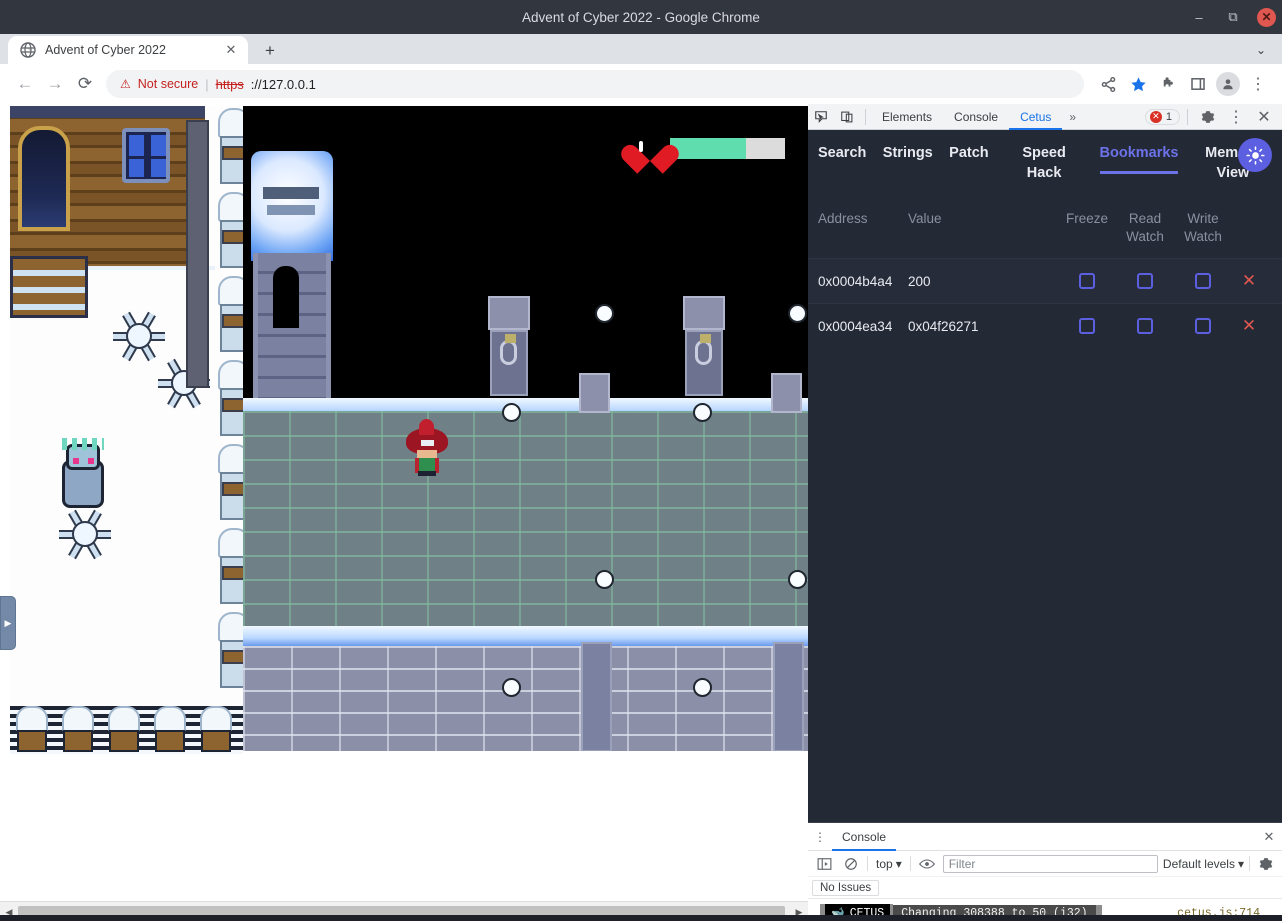  I want to click on freeze-checkbox-cell, so click(1087, 281).